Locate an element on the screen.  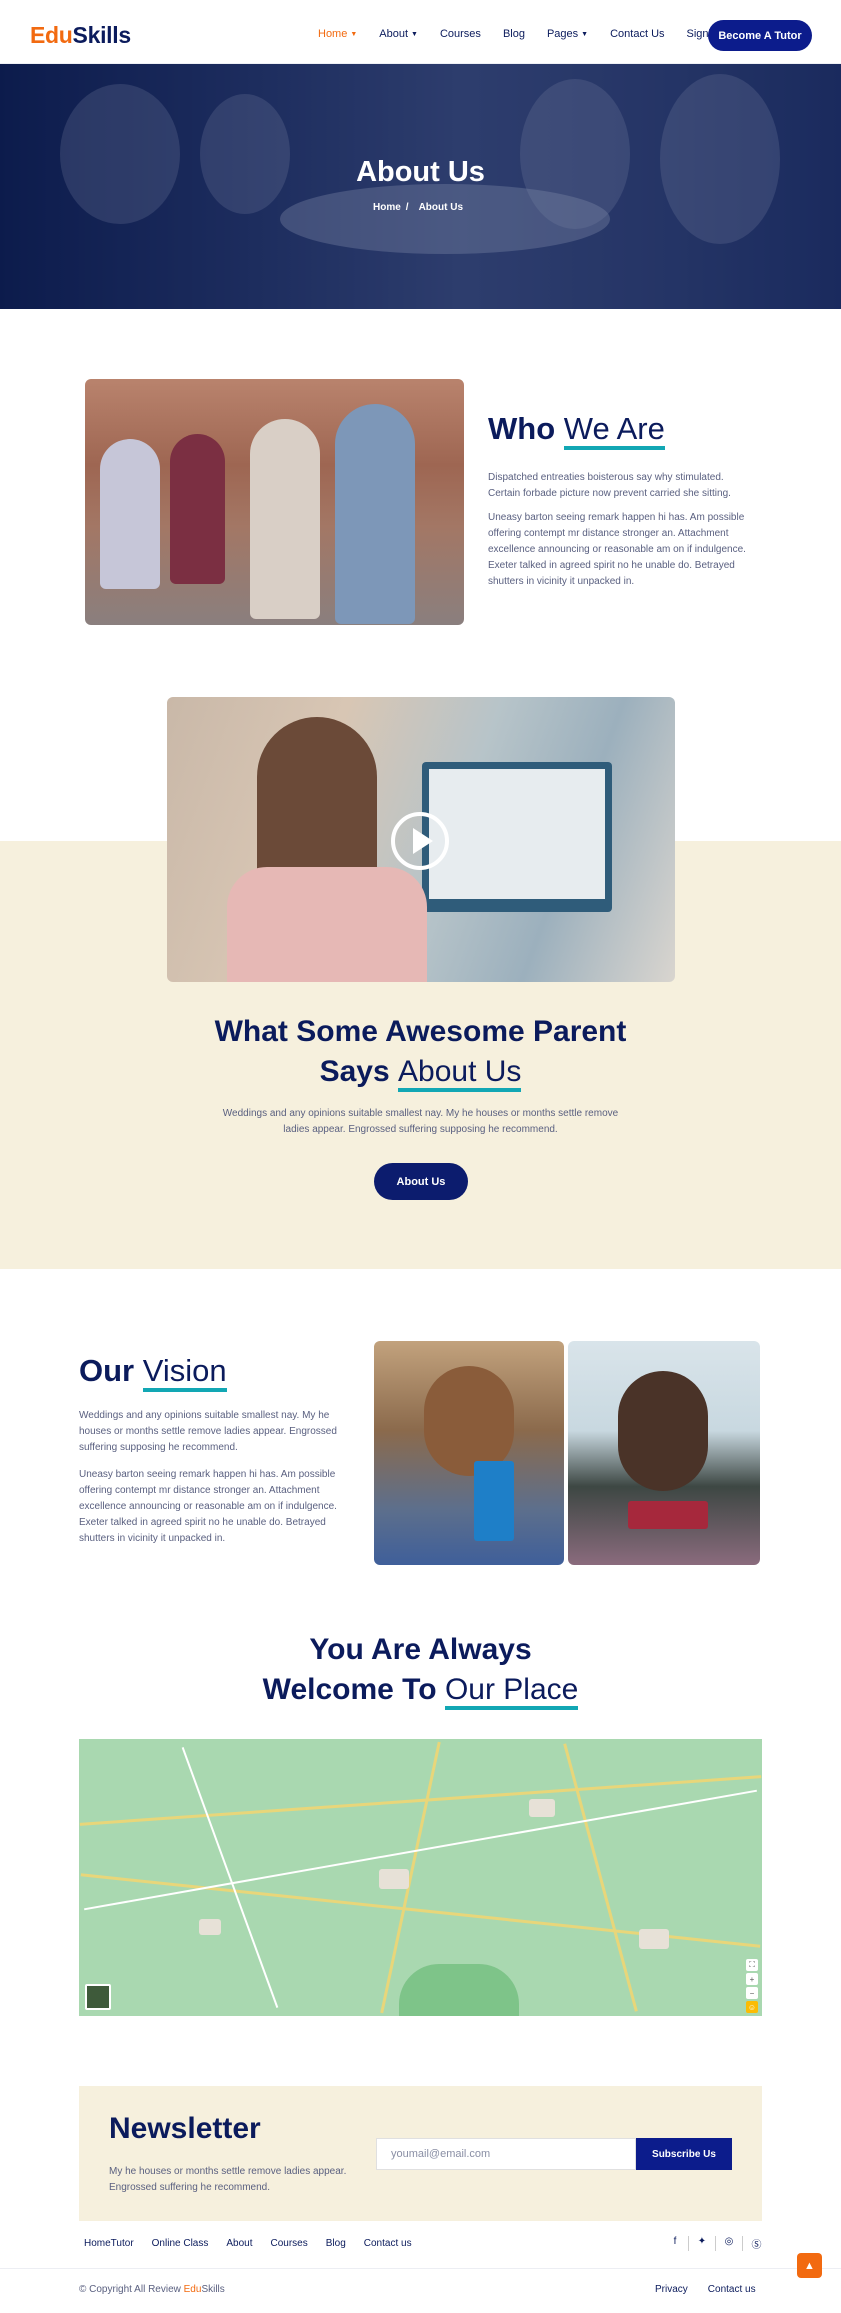
nav-home: Home ▼ is located at coordinates (337, 34).